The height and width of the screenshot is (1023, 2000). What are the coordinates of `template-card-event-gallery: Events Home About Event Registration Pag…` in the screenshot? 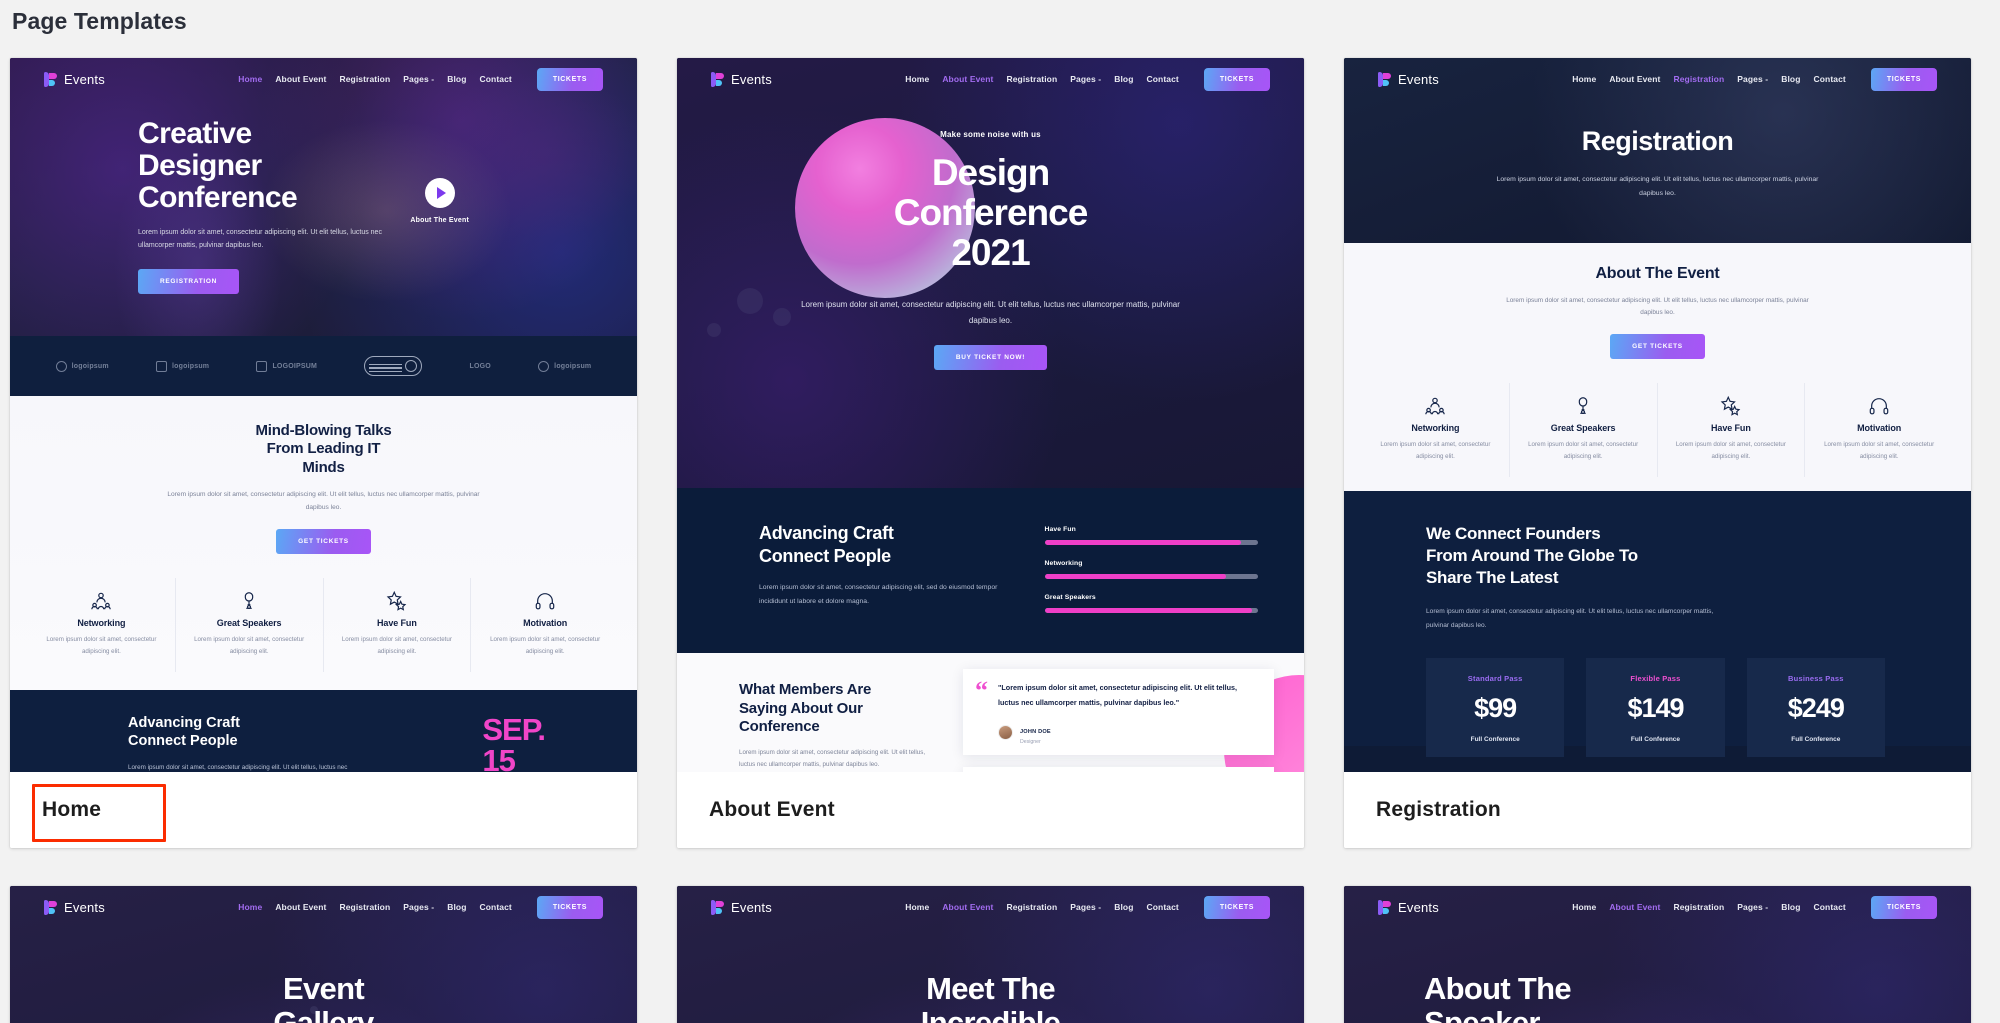 It's located at (323, 954).